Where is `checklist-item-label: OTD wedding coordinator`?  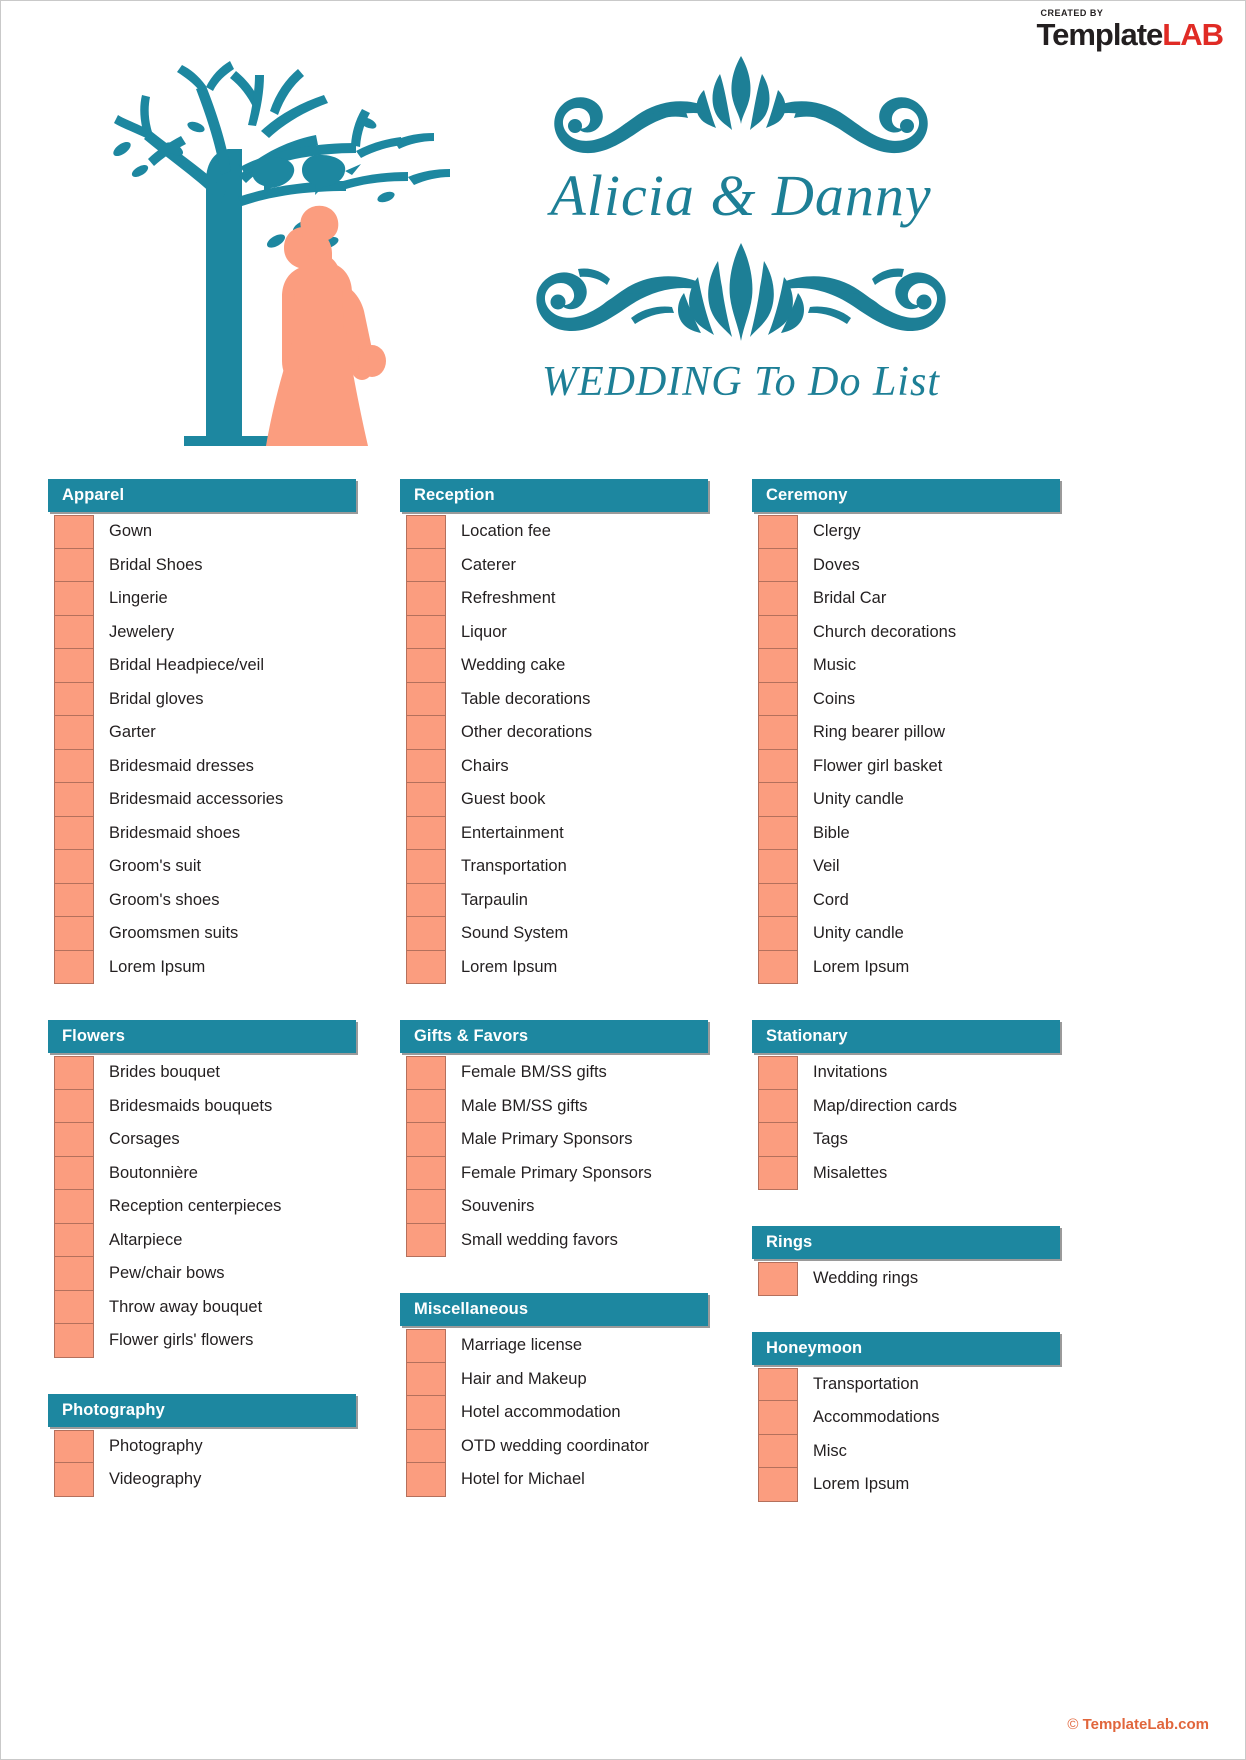 checklist-item-label: OTD wedding coordinator is located at coordinates (555, 1445).